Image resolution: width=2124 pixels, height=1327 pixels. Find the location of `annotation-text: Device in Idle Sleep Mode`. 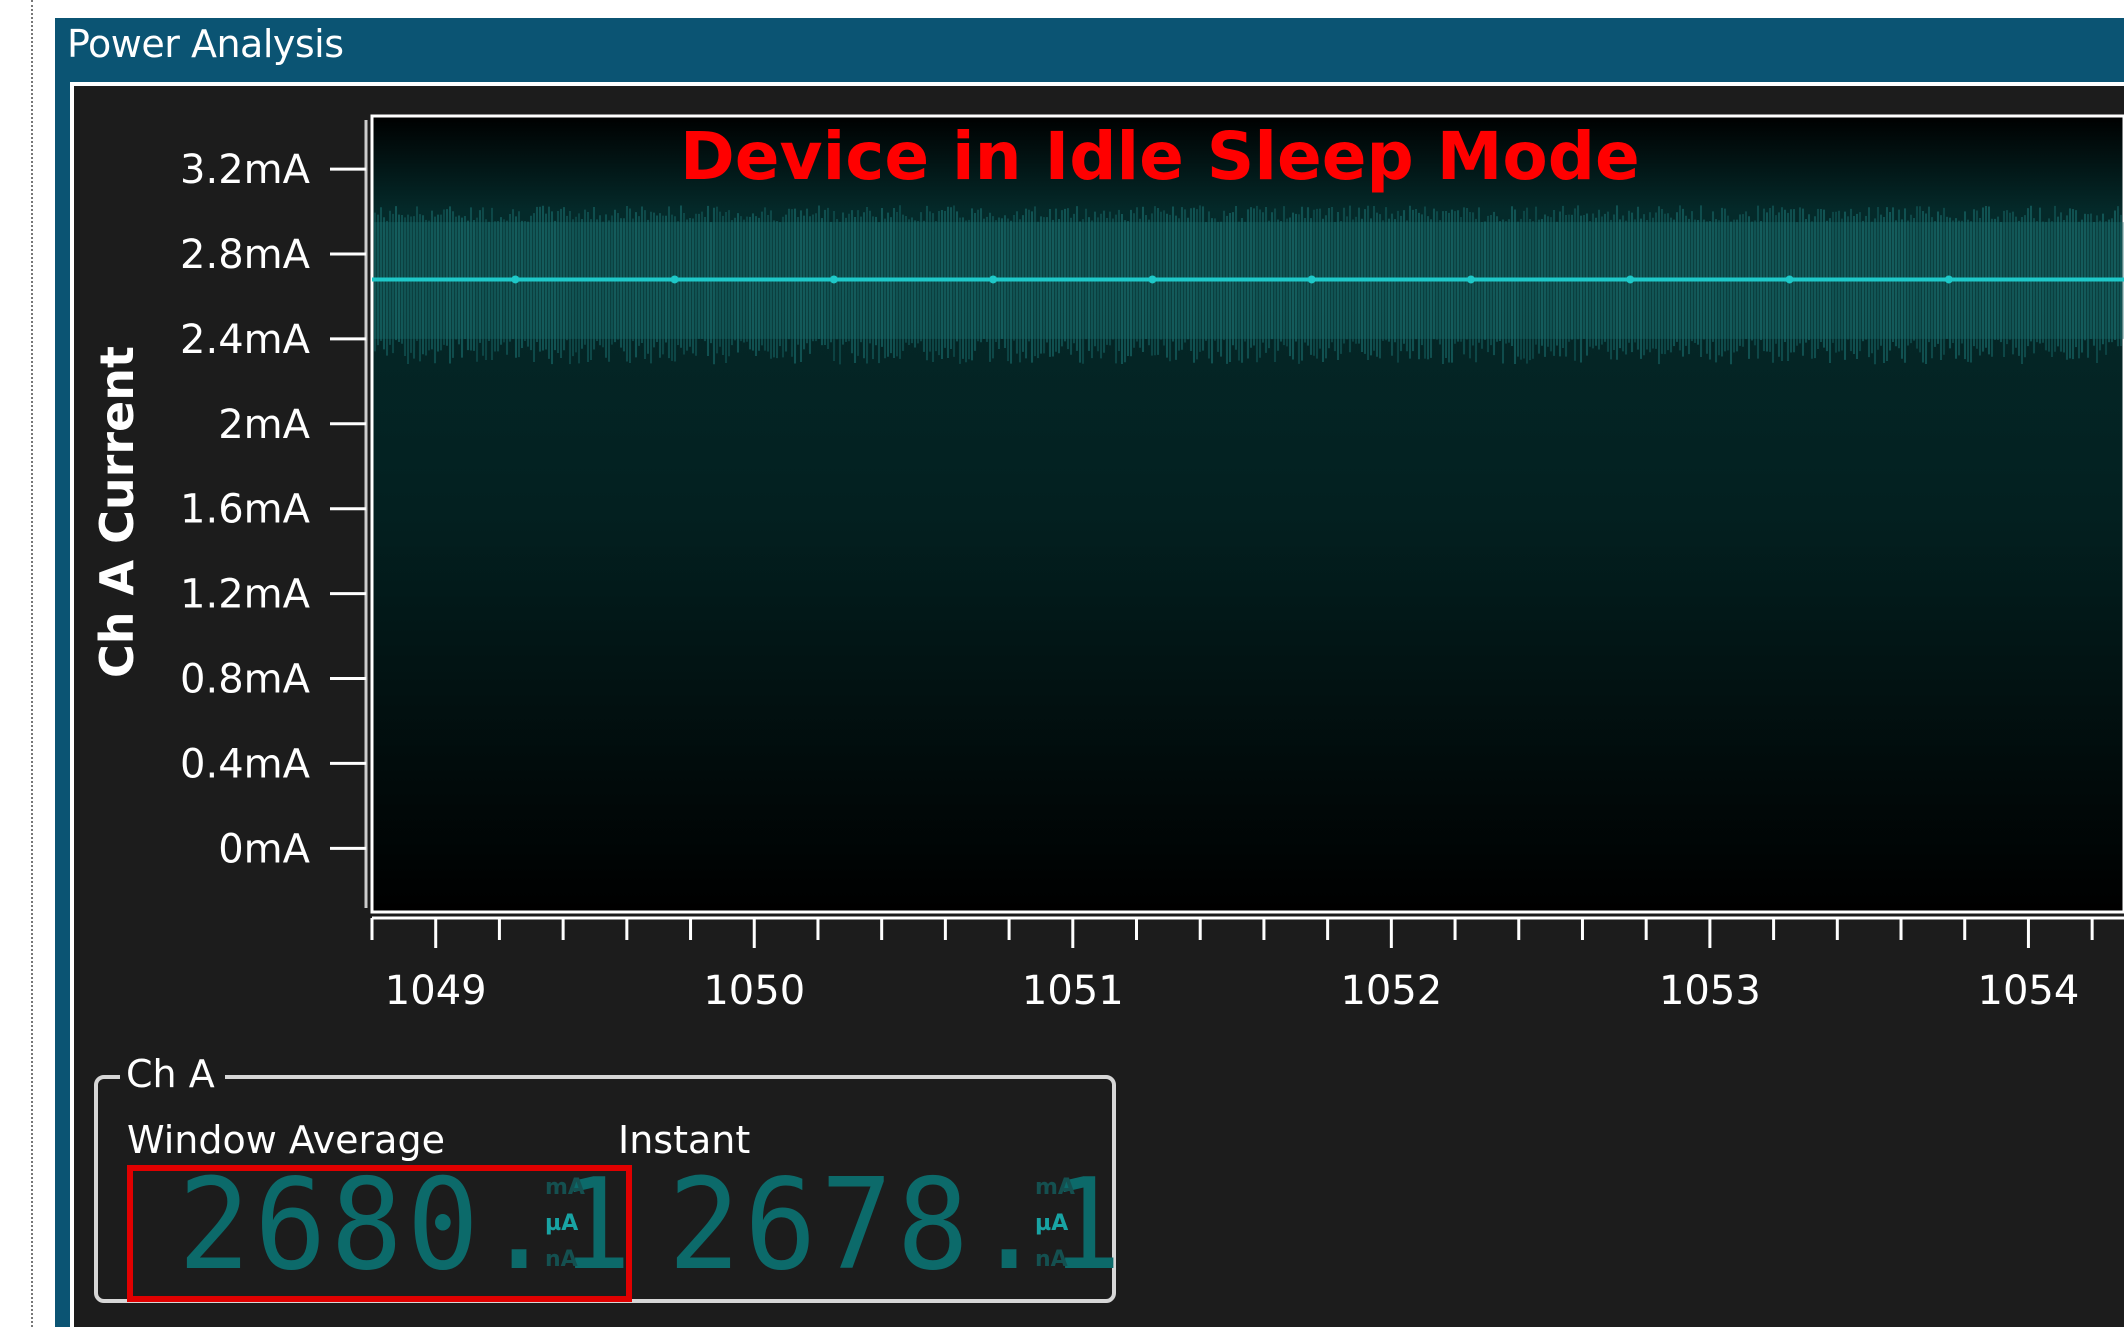

annotation-text: Device in Idle Sleep Mode is located at coordinates (1160, 156).